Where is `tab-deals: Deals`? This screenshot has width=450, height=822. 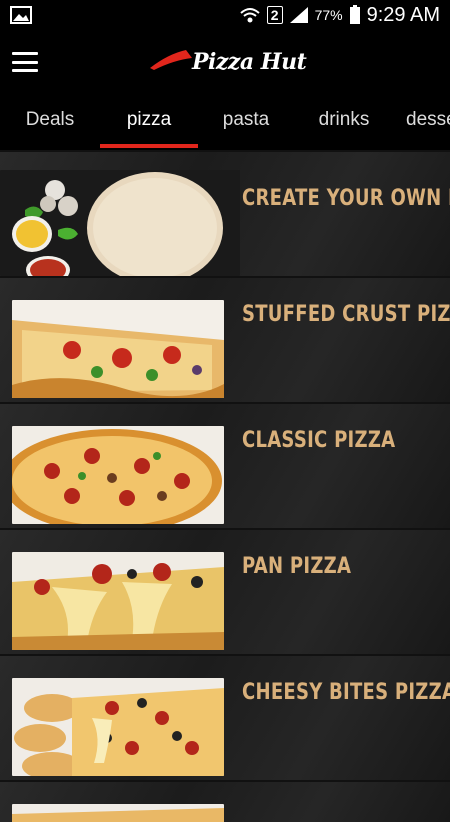 tab-deals: Deals is located at coordinates (50, 122).